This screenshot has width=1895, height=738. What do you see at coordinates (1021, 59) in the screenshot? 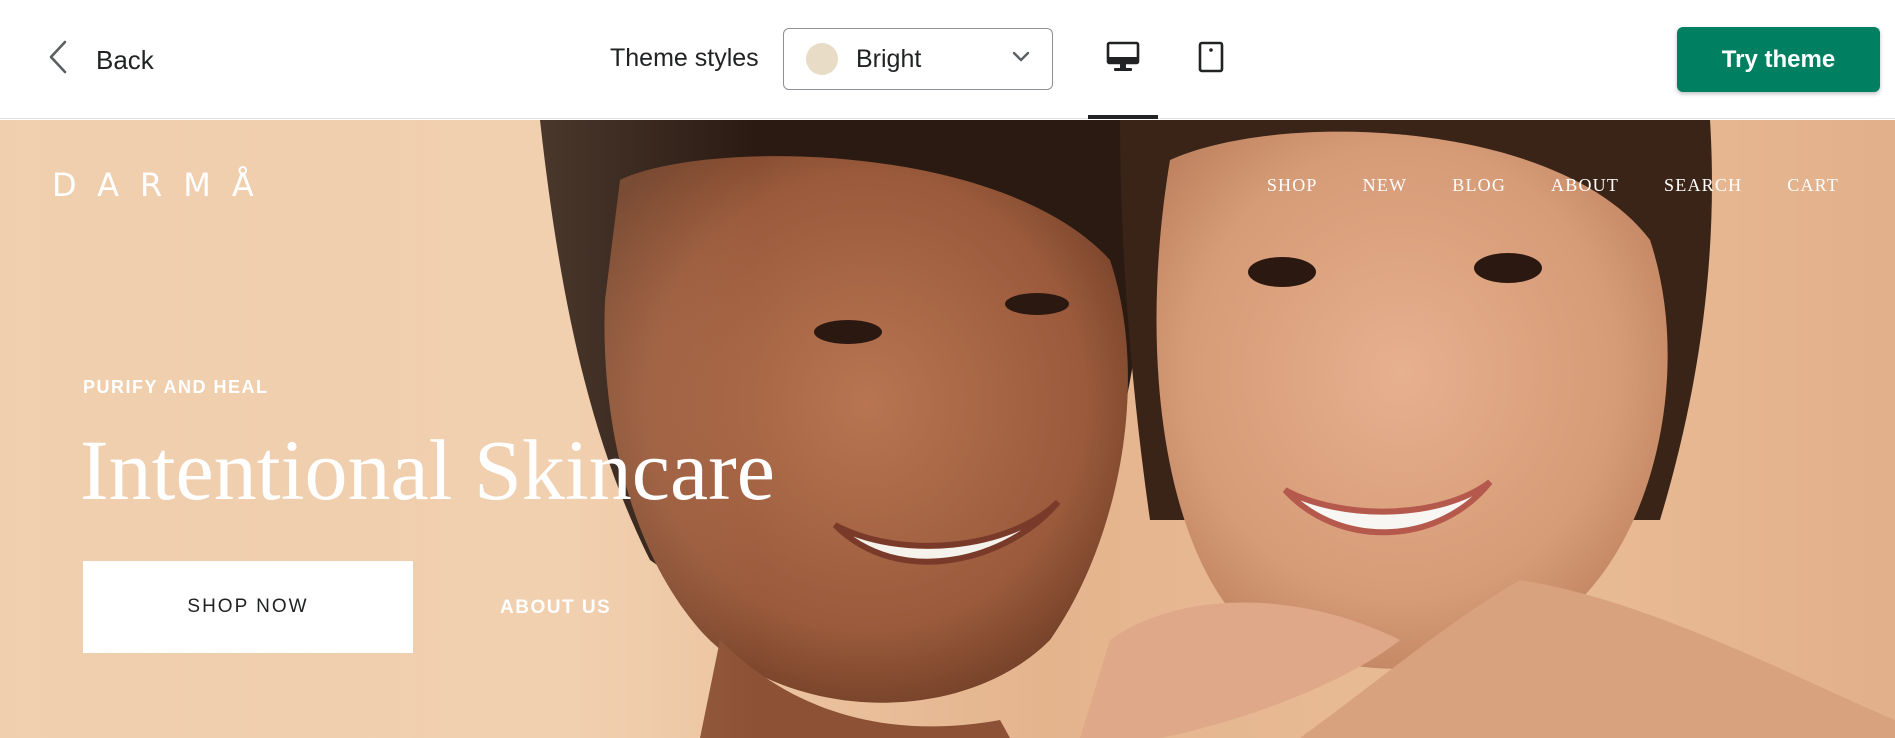
I see `chevron-down-icon` at bounding box center [1021, 59].